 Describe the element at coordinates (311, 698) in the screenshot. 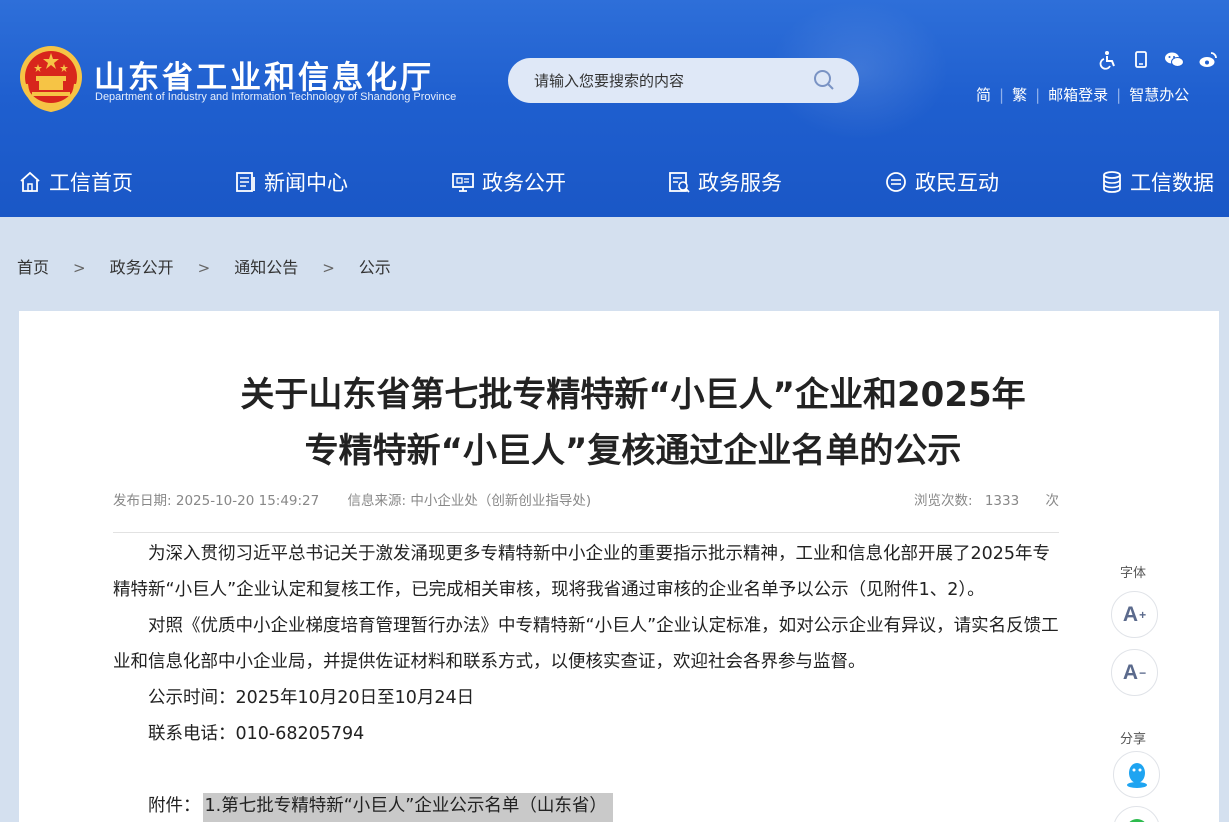

I see `notice-period: 公示时间：2025年10月20日至10月24日` at that location.